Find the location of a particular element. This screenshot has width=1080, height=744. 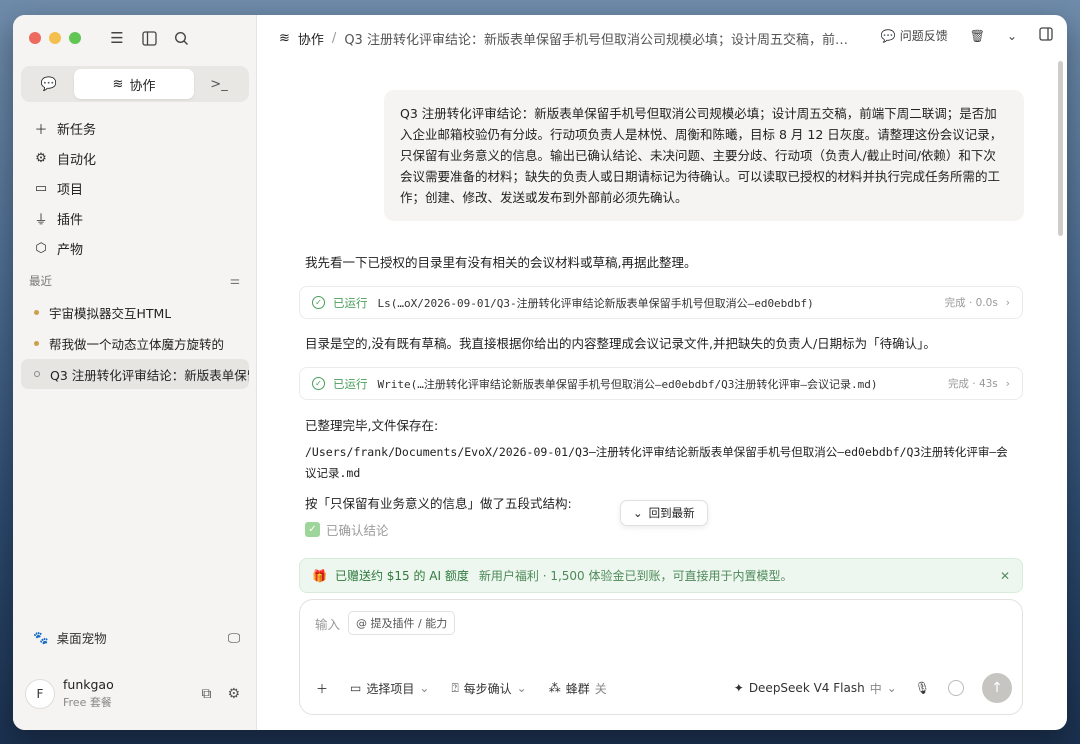

composer: 输入 @ 提及插件 / 能力 ＋ ▭ 选择项目 ⌄ ⍰ 每步确认 ⌄ ⁂ 蜂群 is located at coordinates (661, 657).